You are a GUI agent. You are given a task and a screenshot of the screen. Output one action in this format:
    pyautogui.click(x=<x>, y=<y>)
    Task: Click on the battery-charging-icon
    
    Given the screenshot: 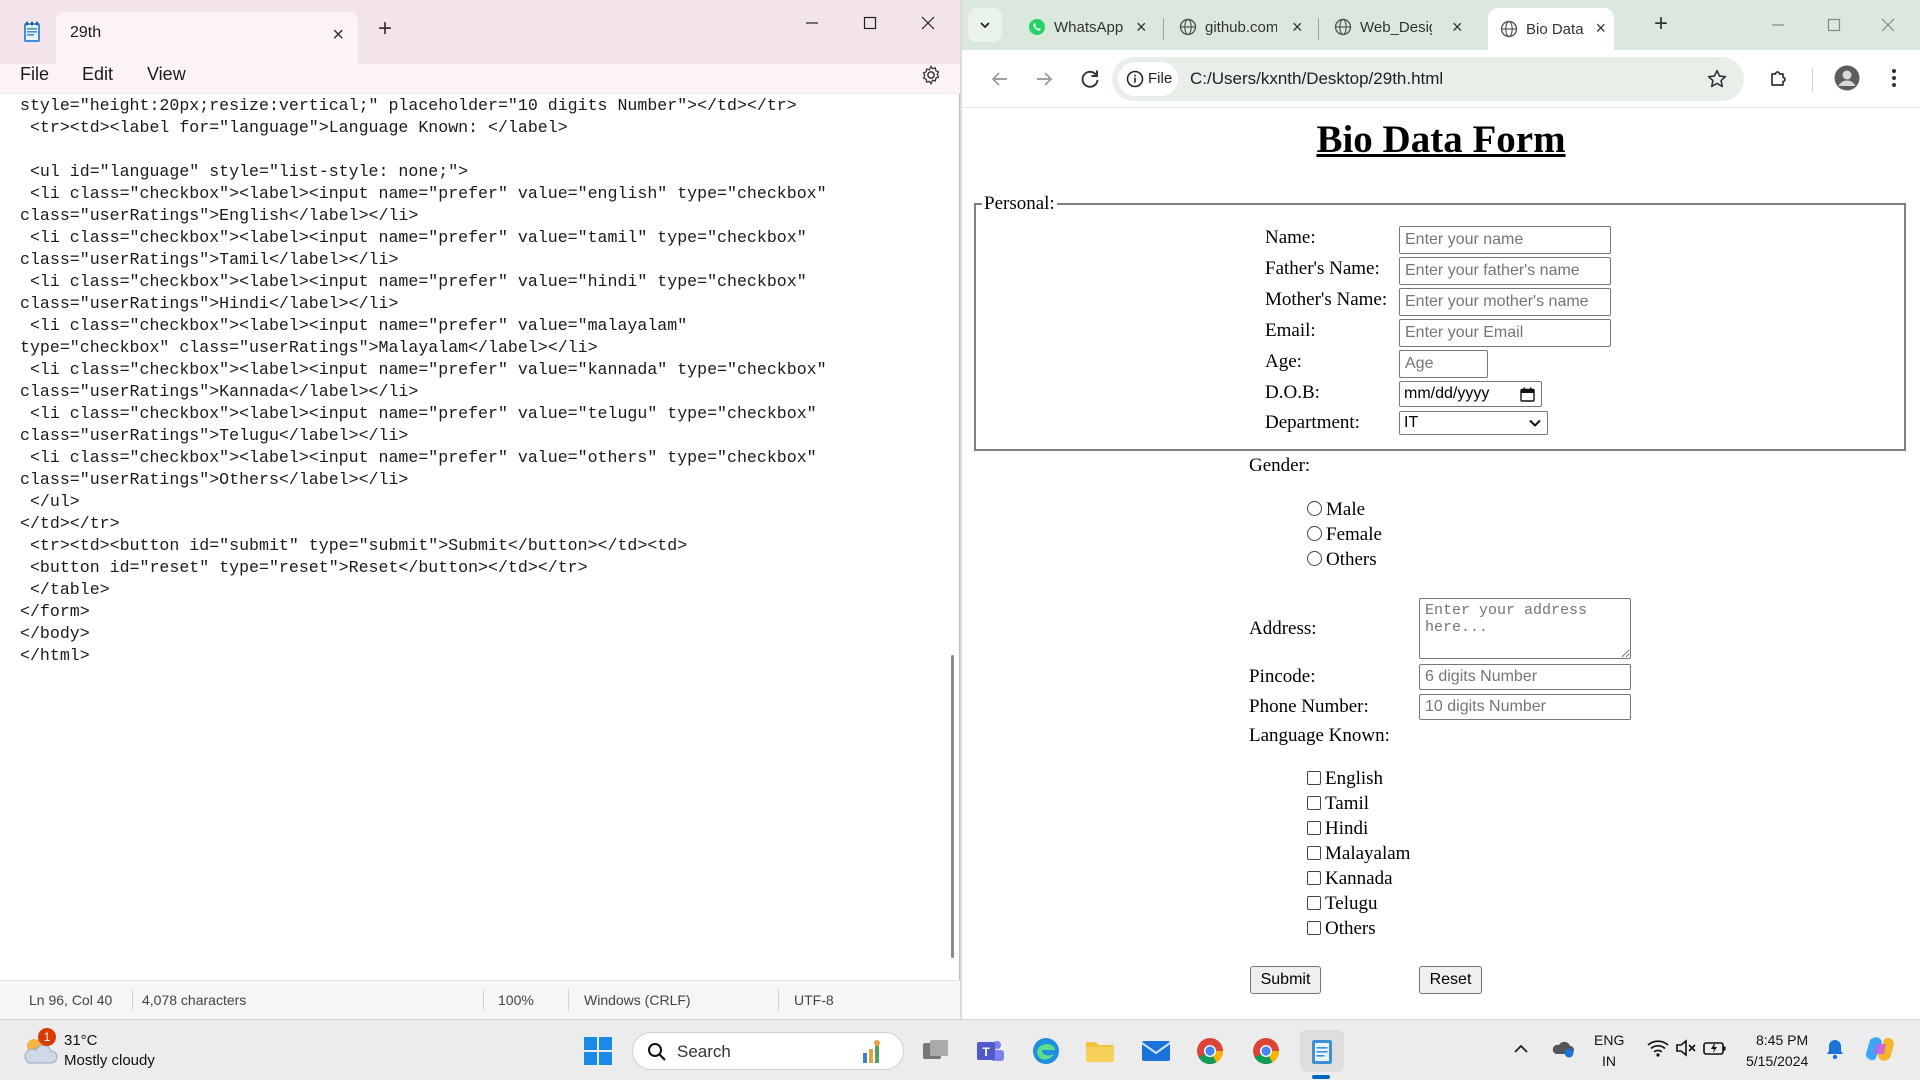 What is the action you would take?
    pyautogui.click(x=1715, y=1048)
    